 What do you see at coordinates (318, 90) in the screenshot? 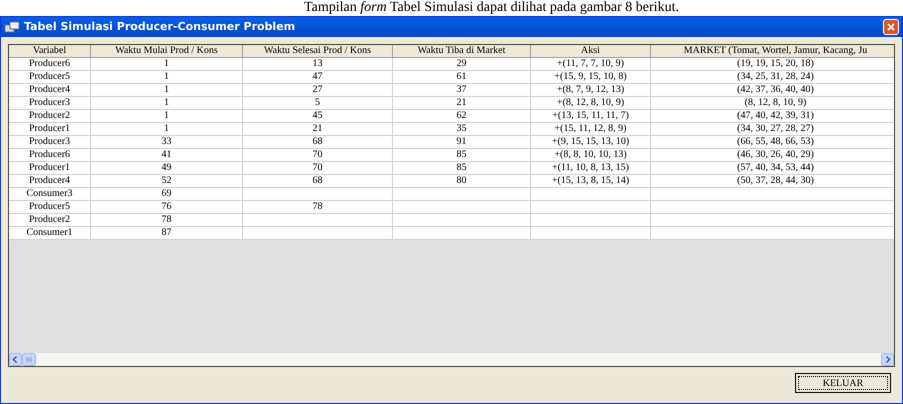
I see `table-cell: 27` at bounding box center [318, 90].